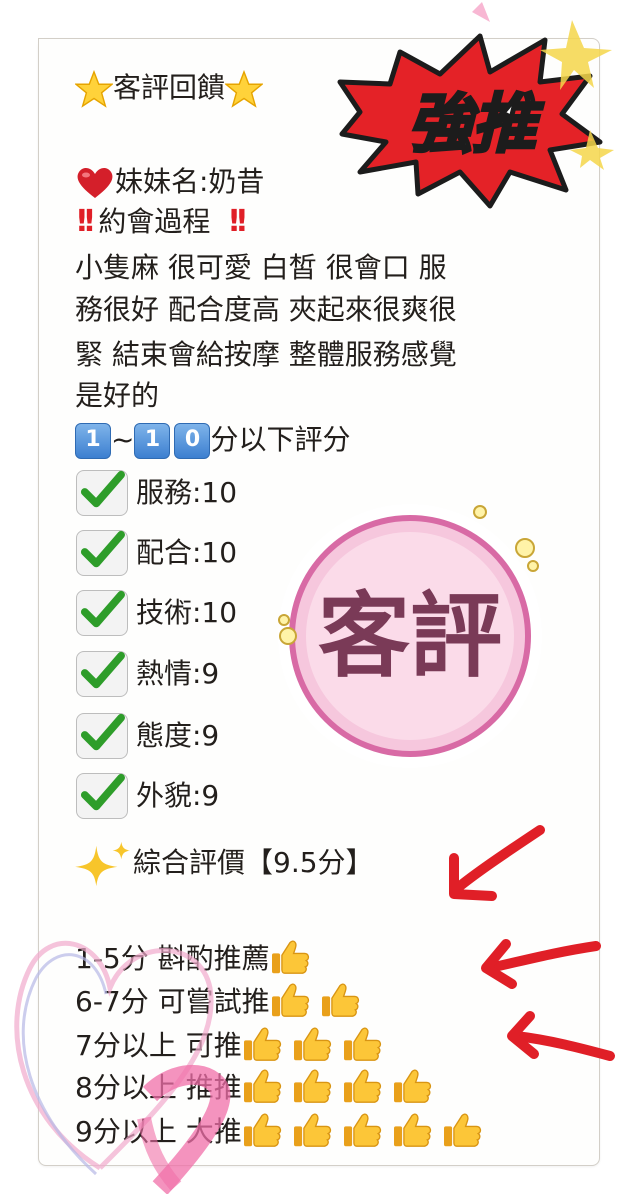  Describe the element at coordinates (190, 181) in the screenshot. I see `girl-name: 妹妹名:奶昔` at that location.